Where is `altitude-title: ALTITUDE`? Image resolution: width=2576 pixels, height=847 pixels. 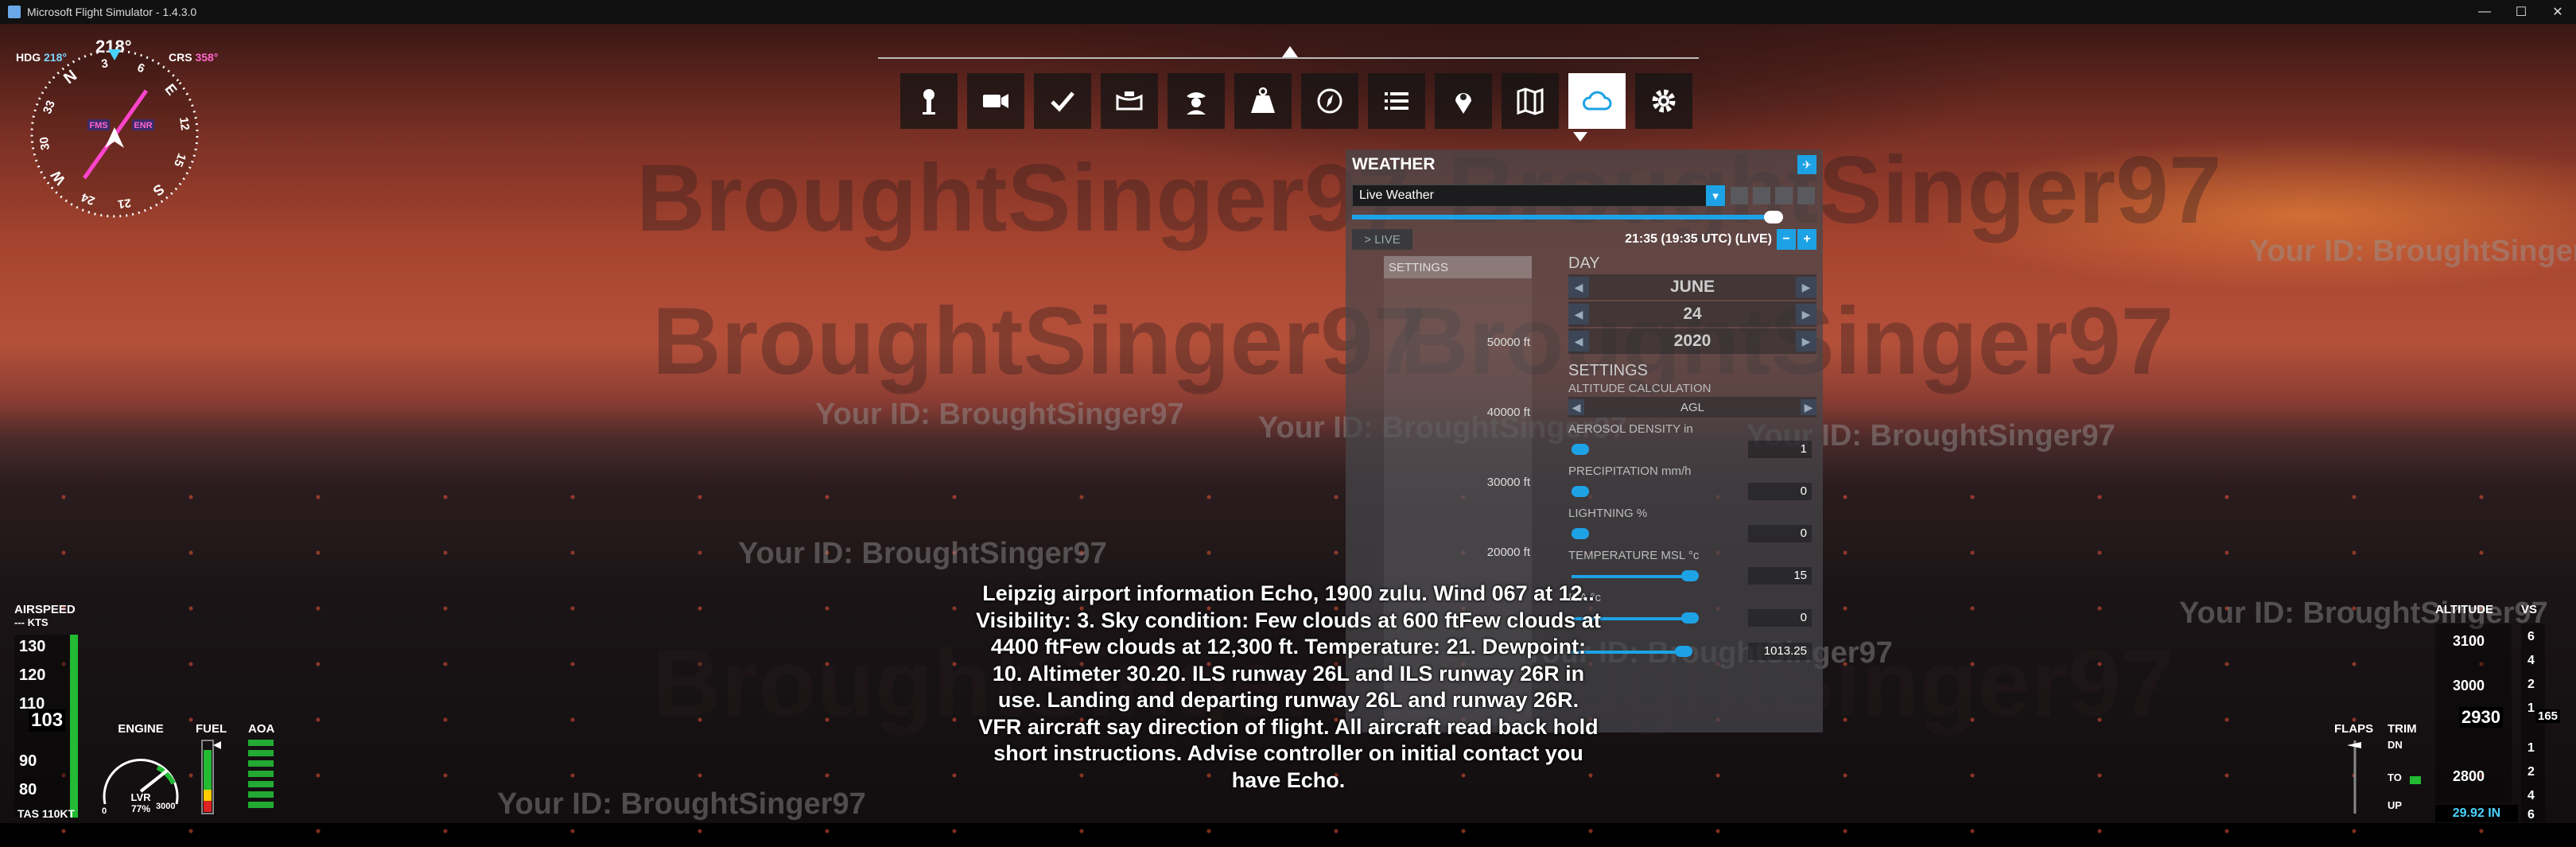
altitude-title: ALTITUDE is located at coordinates (2464, 609).